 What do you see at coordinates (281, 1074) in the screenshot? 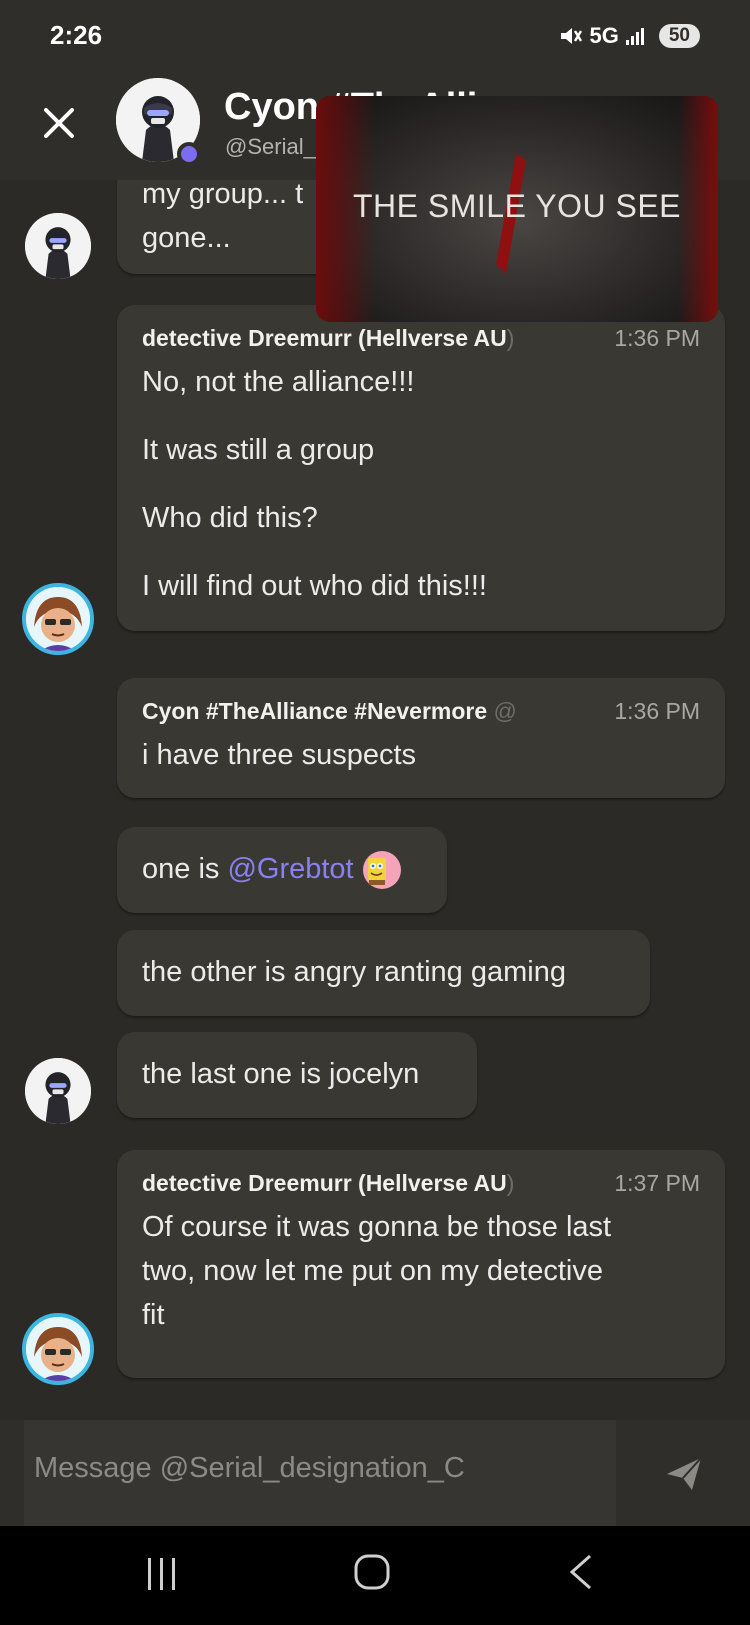
I see `message-text: the last one is jocelyn` at bounding box center [281, 1074].